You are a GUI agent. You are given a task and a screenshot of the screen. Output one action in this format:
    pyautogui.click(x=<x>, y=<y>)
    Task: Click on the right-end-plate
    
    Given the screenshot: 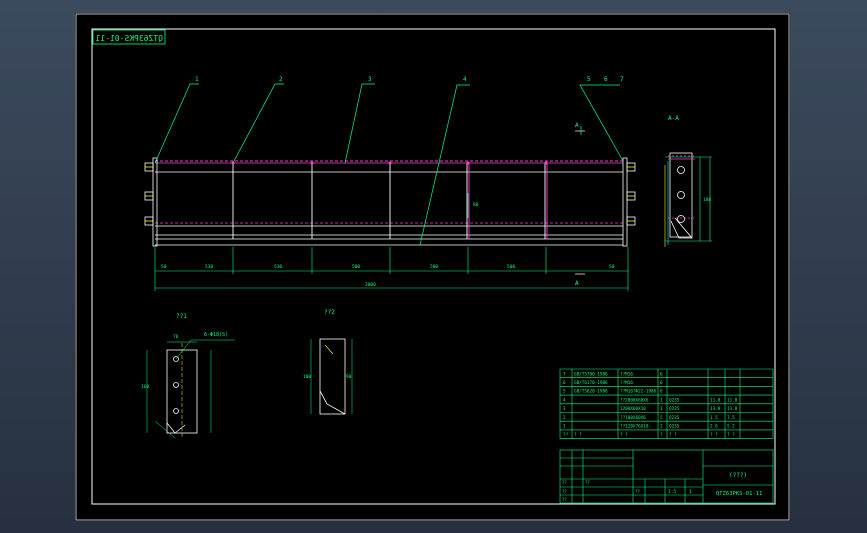 What is the action you would take?
    pyautogui.click(x=625, y=202)
    